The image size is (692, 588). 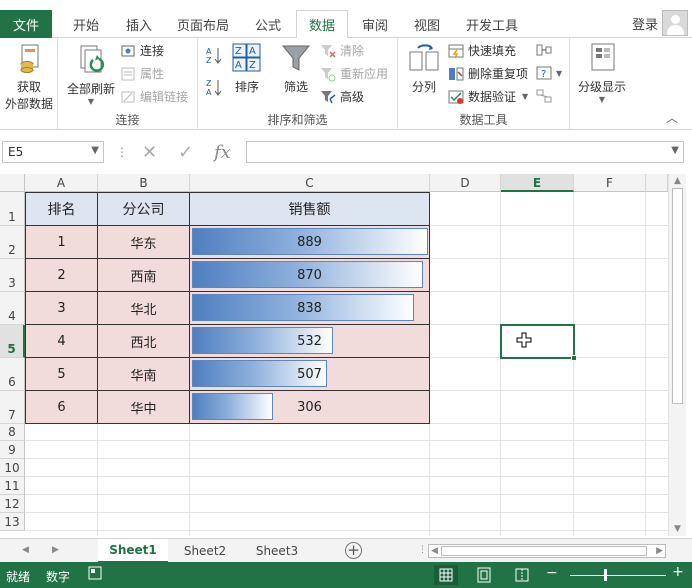 What do you see at coordinates (277, 551) in the screenshot?
I see `sheet-tab-3: Sheet3` at bounding box center [277, 551].